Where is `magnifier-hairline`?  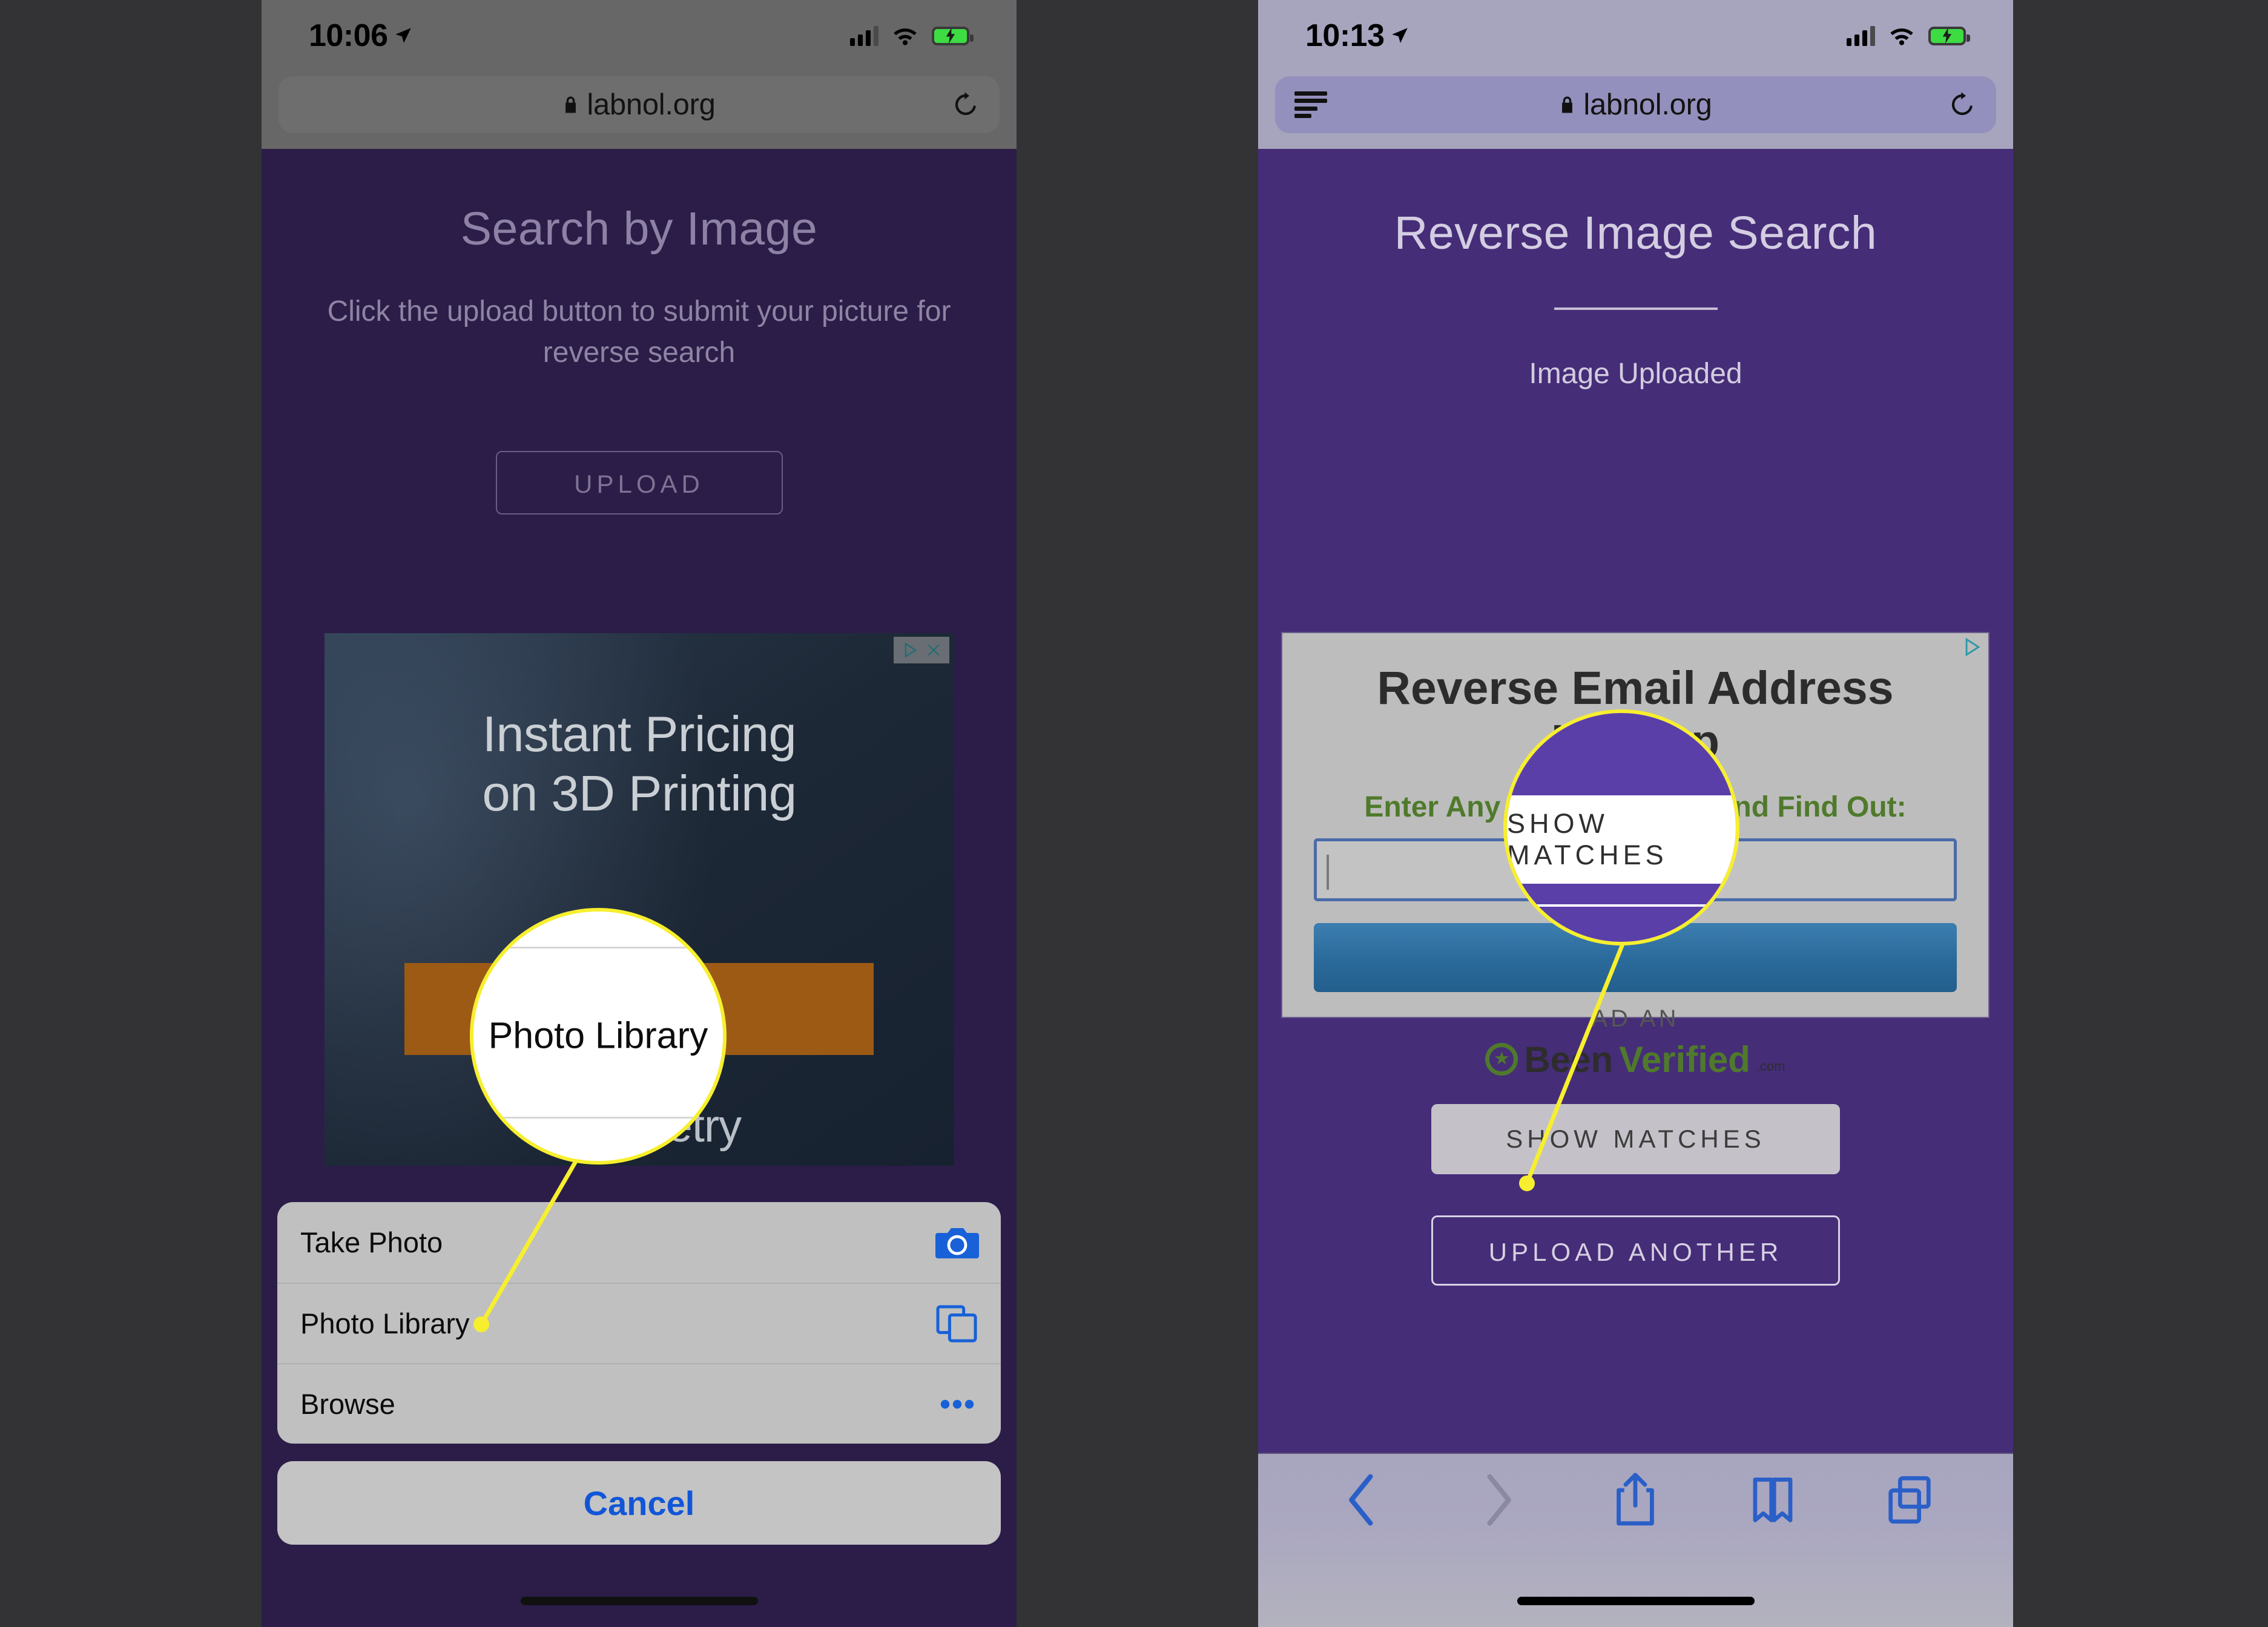
magnifier-hairline is located at coordinates (1622, 905).